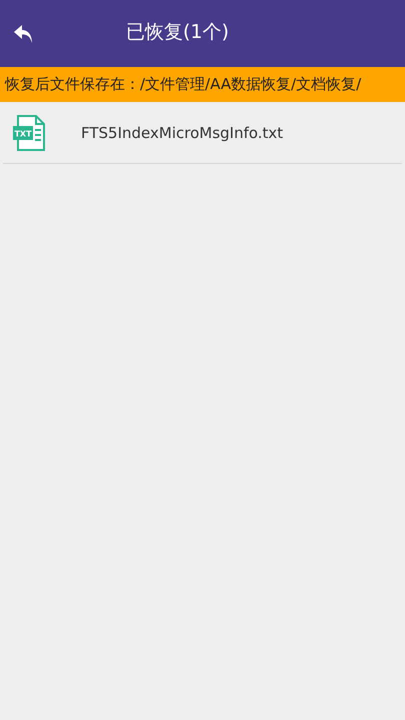 The image size is (405, 720). What do you see at coordinates (202, 84) in the screenshot?
I see `save-path-notice: 恢复后文件保存在：/文件管理/AA数据恢复/文档恢复/` at bounding box center [202, 84].